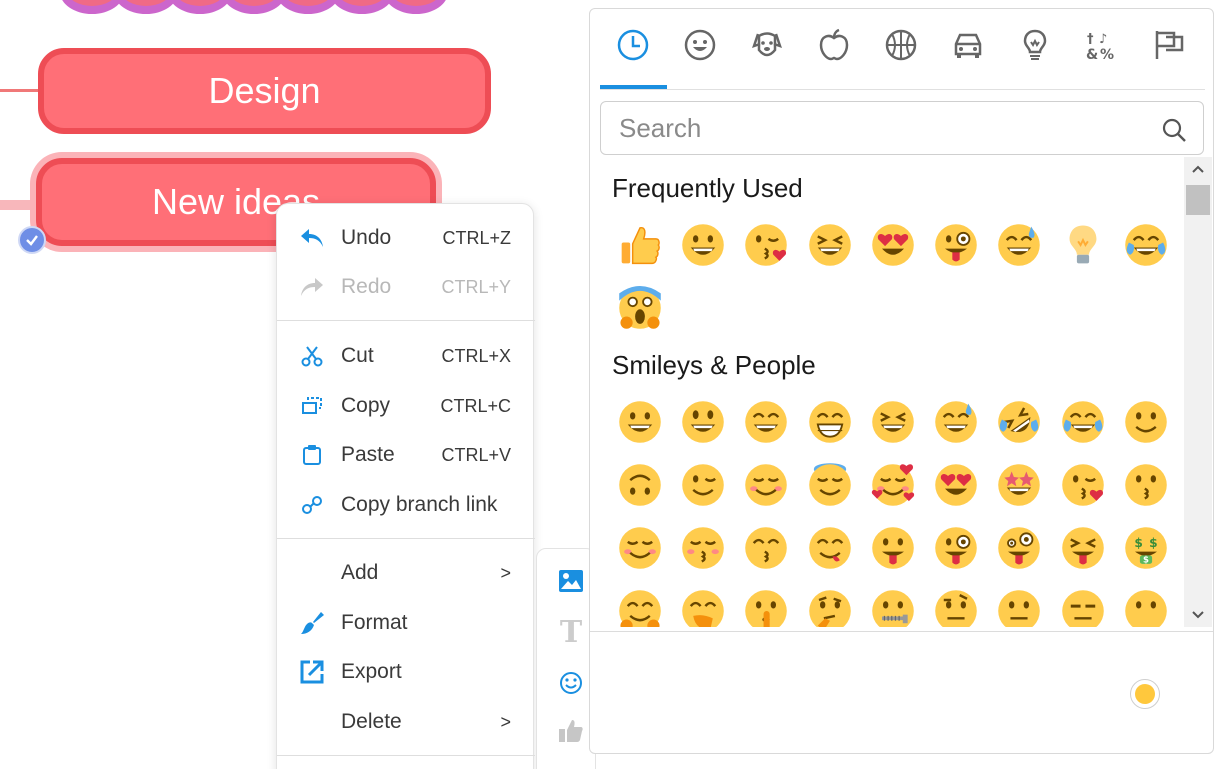 The image size is (1226, 769). I want to click on menu-item-copy-branch-link: Copy branch link, so click(406, 505).